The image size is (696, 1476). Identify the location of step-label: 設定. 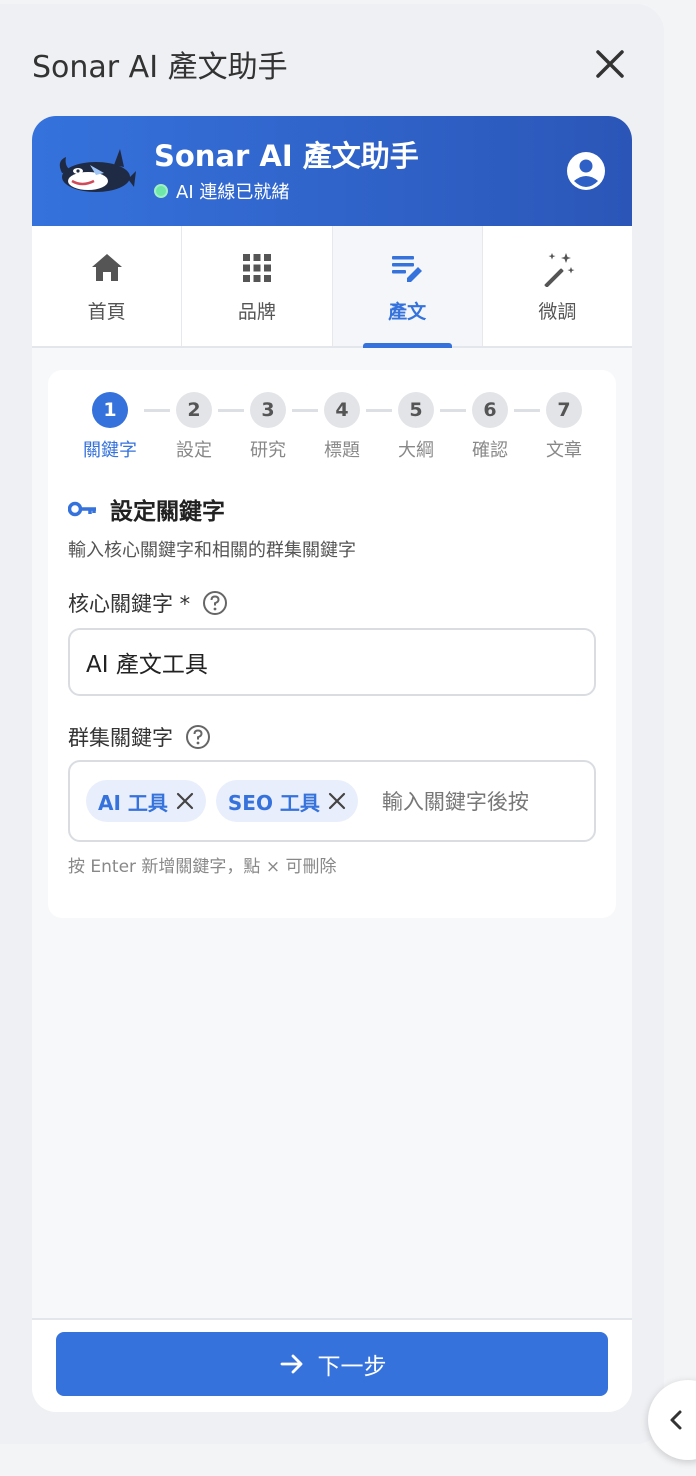
(194, 450).